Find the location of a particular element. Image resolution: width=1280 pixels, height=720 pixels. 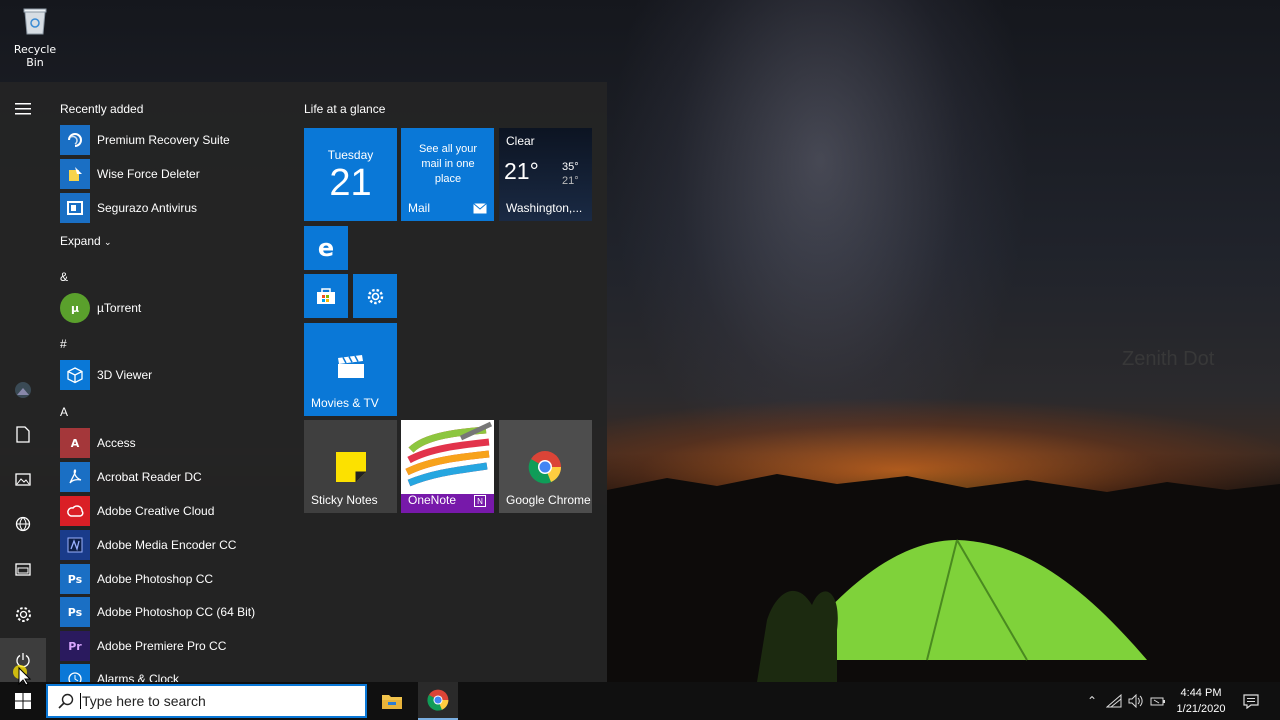

hamburger-icon is located at coordinates (23, 109).